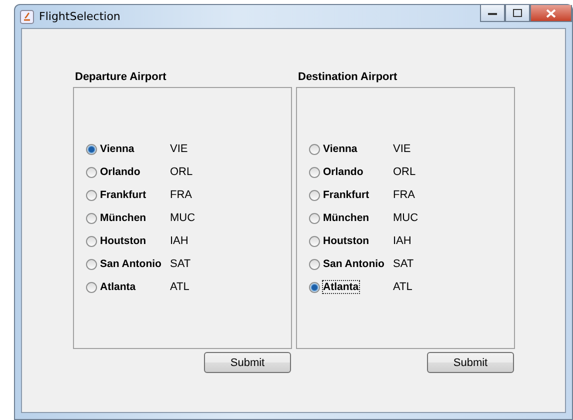 Image resolution: width=573 pixels, height=420 pixels. I want to click on panel-title: Destination Airport, so click(348, 77).